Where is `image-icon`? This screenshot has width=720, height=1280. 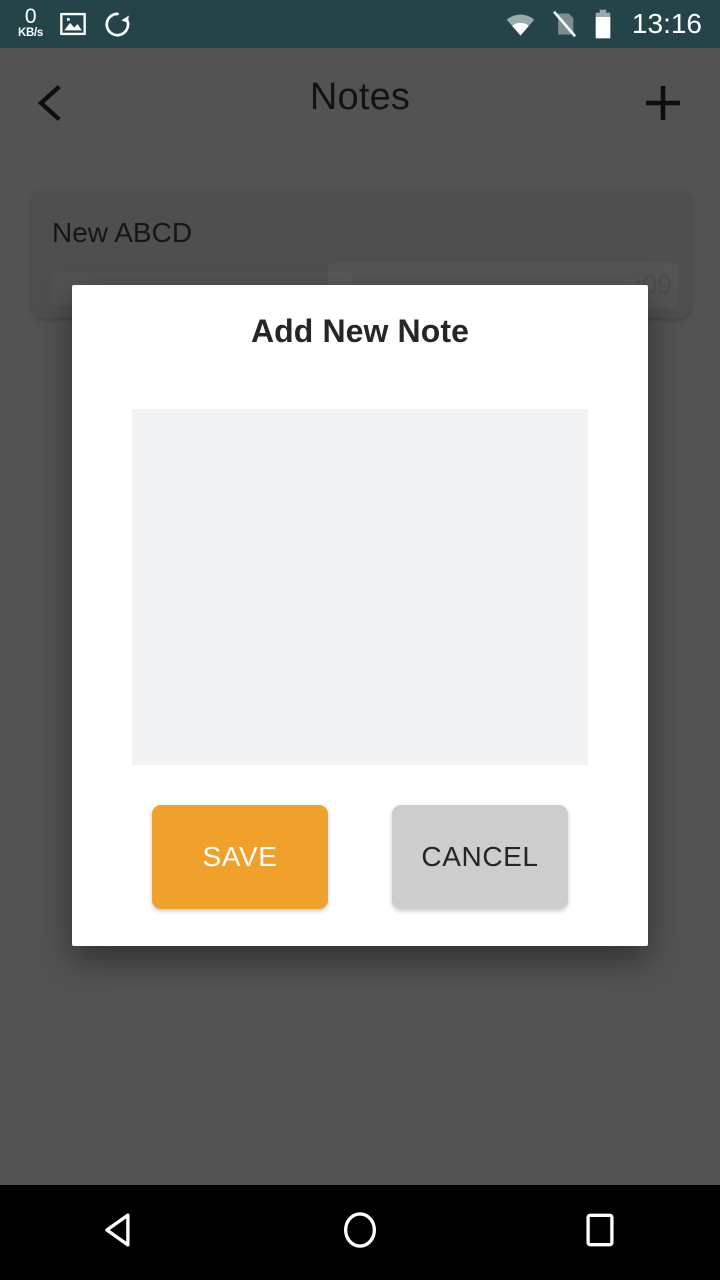 image-icon is located at coordinates (73, 24).